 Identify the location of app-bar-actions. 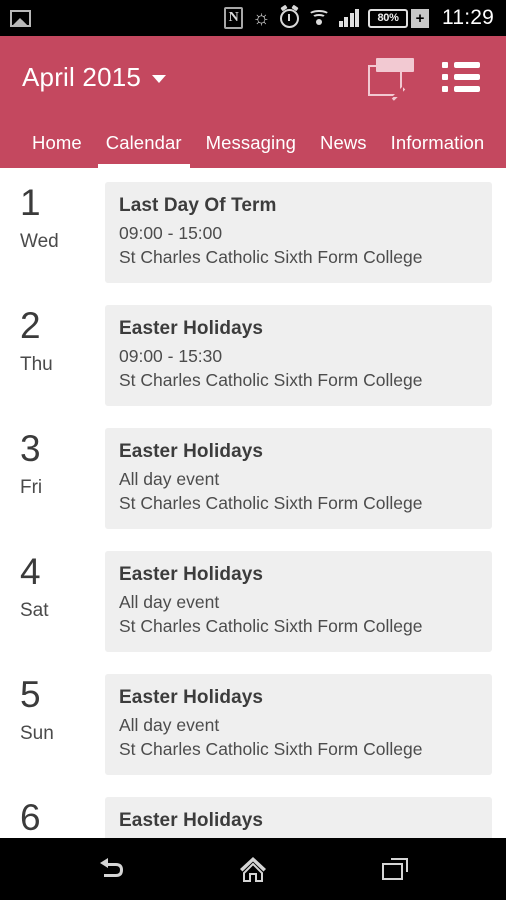
(428, 79).